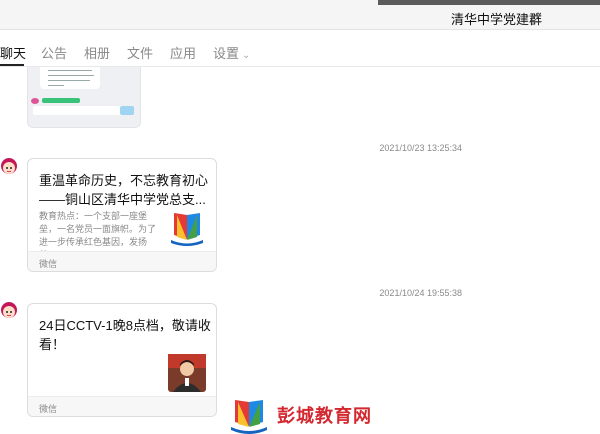  Describe the element at coordinates (420, 293) in the screenshot. I see `message-timestamp: 2021/10/24 19:55:38` at that location.